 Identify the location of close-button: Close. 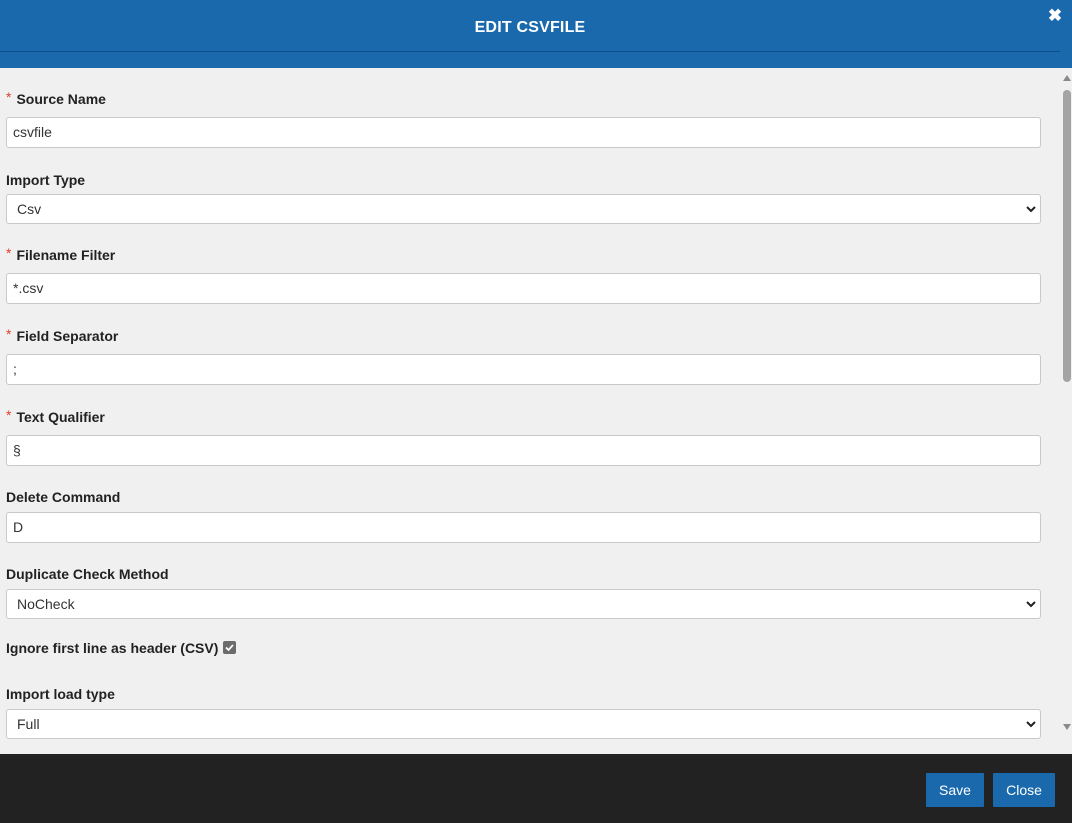
(1024, 790).